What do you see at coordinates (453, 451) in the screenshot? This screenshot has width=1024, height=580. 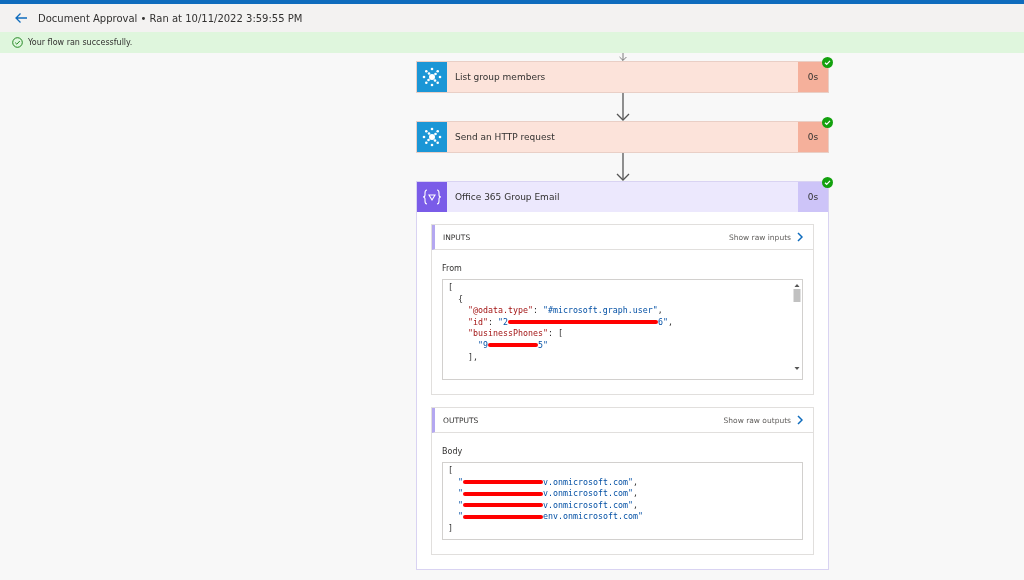 I see `field-label: Body` at bounding box center [453, 451].